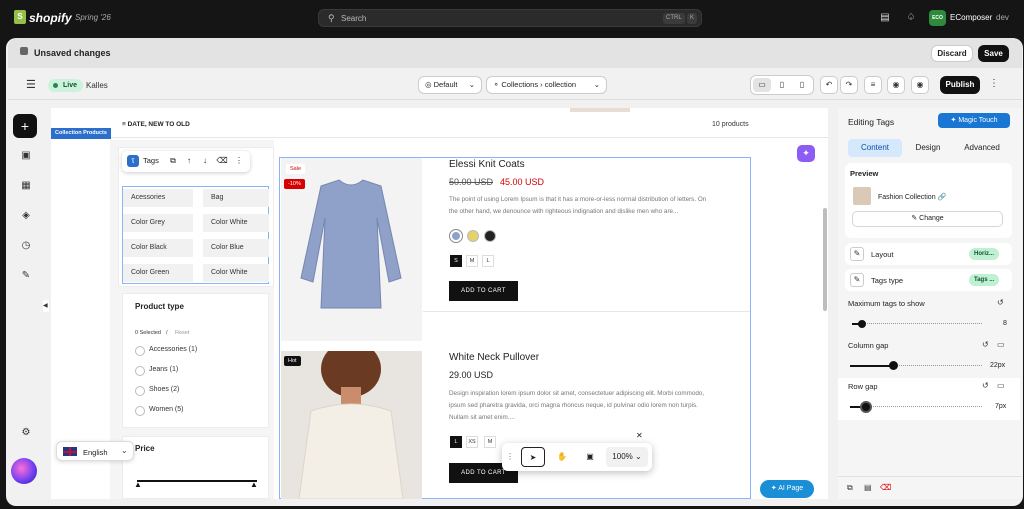  I want to click on canvas-scrollbar, so click(825, 259).